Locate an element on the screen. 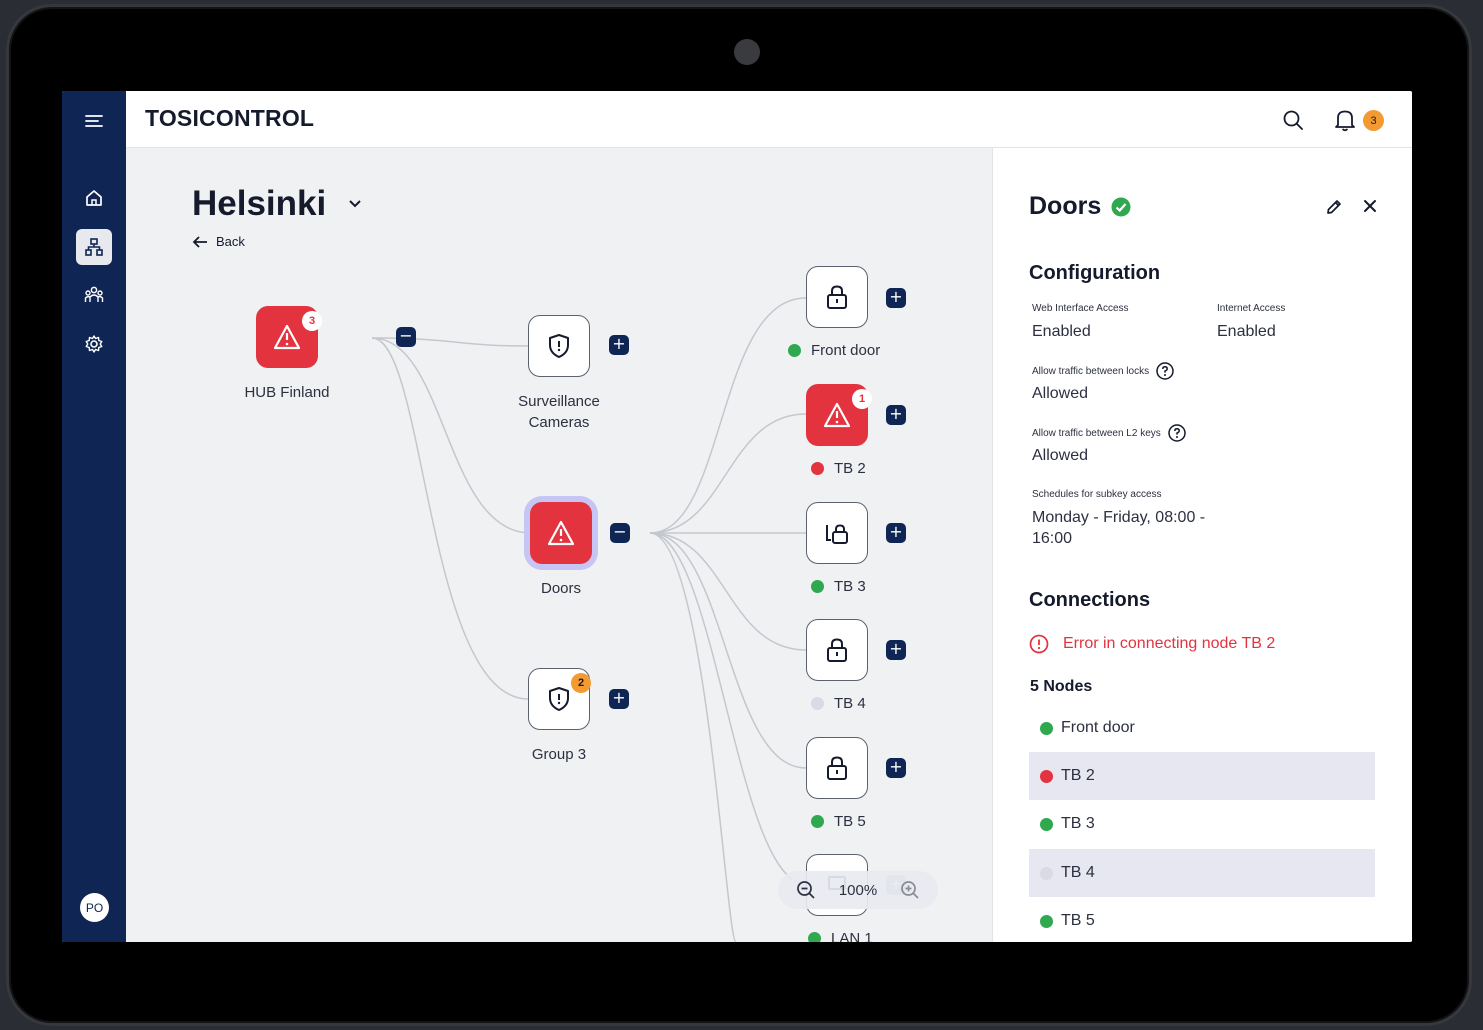 Image resolution: width=1483 pixels, height=1030 pixels. node-label: LAN 1 is located at coordinates (852, 936).